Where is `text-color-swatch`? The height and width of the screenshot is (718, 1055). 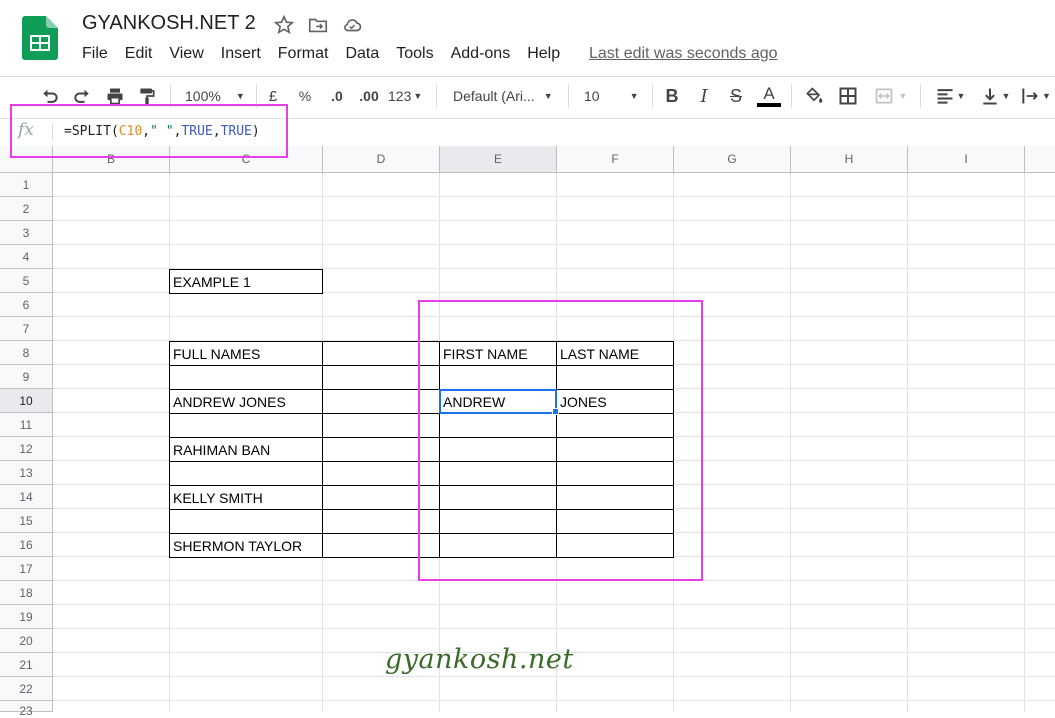 text-color-swatch is located at coordinates (769, 105).